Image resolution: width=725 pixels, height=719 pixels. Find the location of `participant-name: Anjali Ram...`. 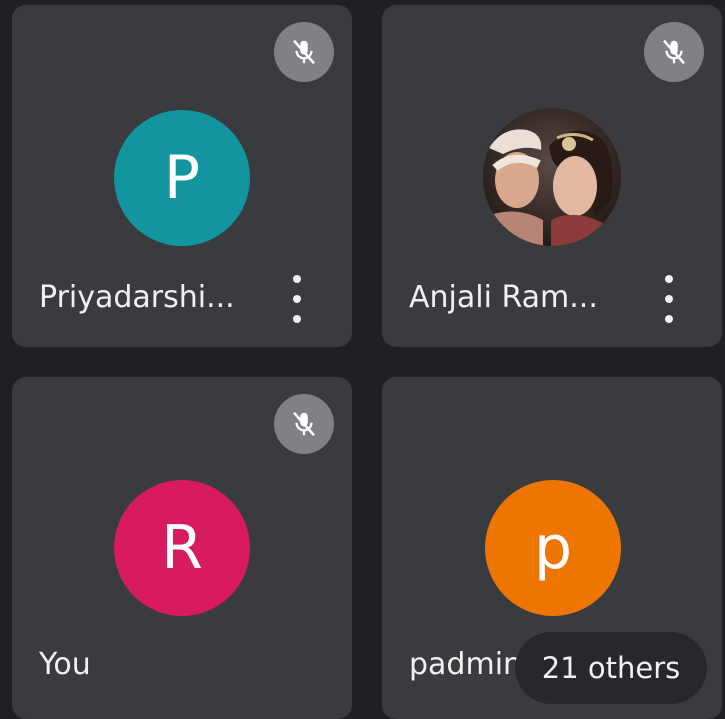

participant-name: Anjali Ram... is located at coordinates (503, 297).